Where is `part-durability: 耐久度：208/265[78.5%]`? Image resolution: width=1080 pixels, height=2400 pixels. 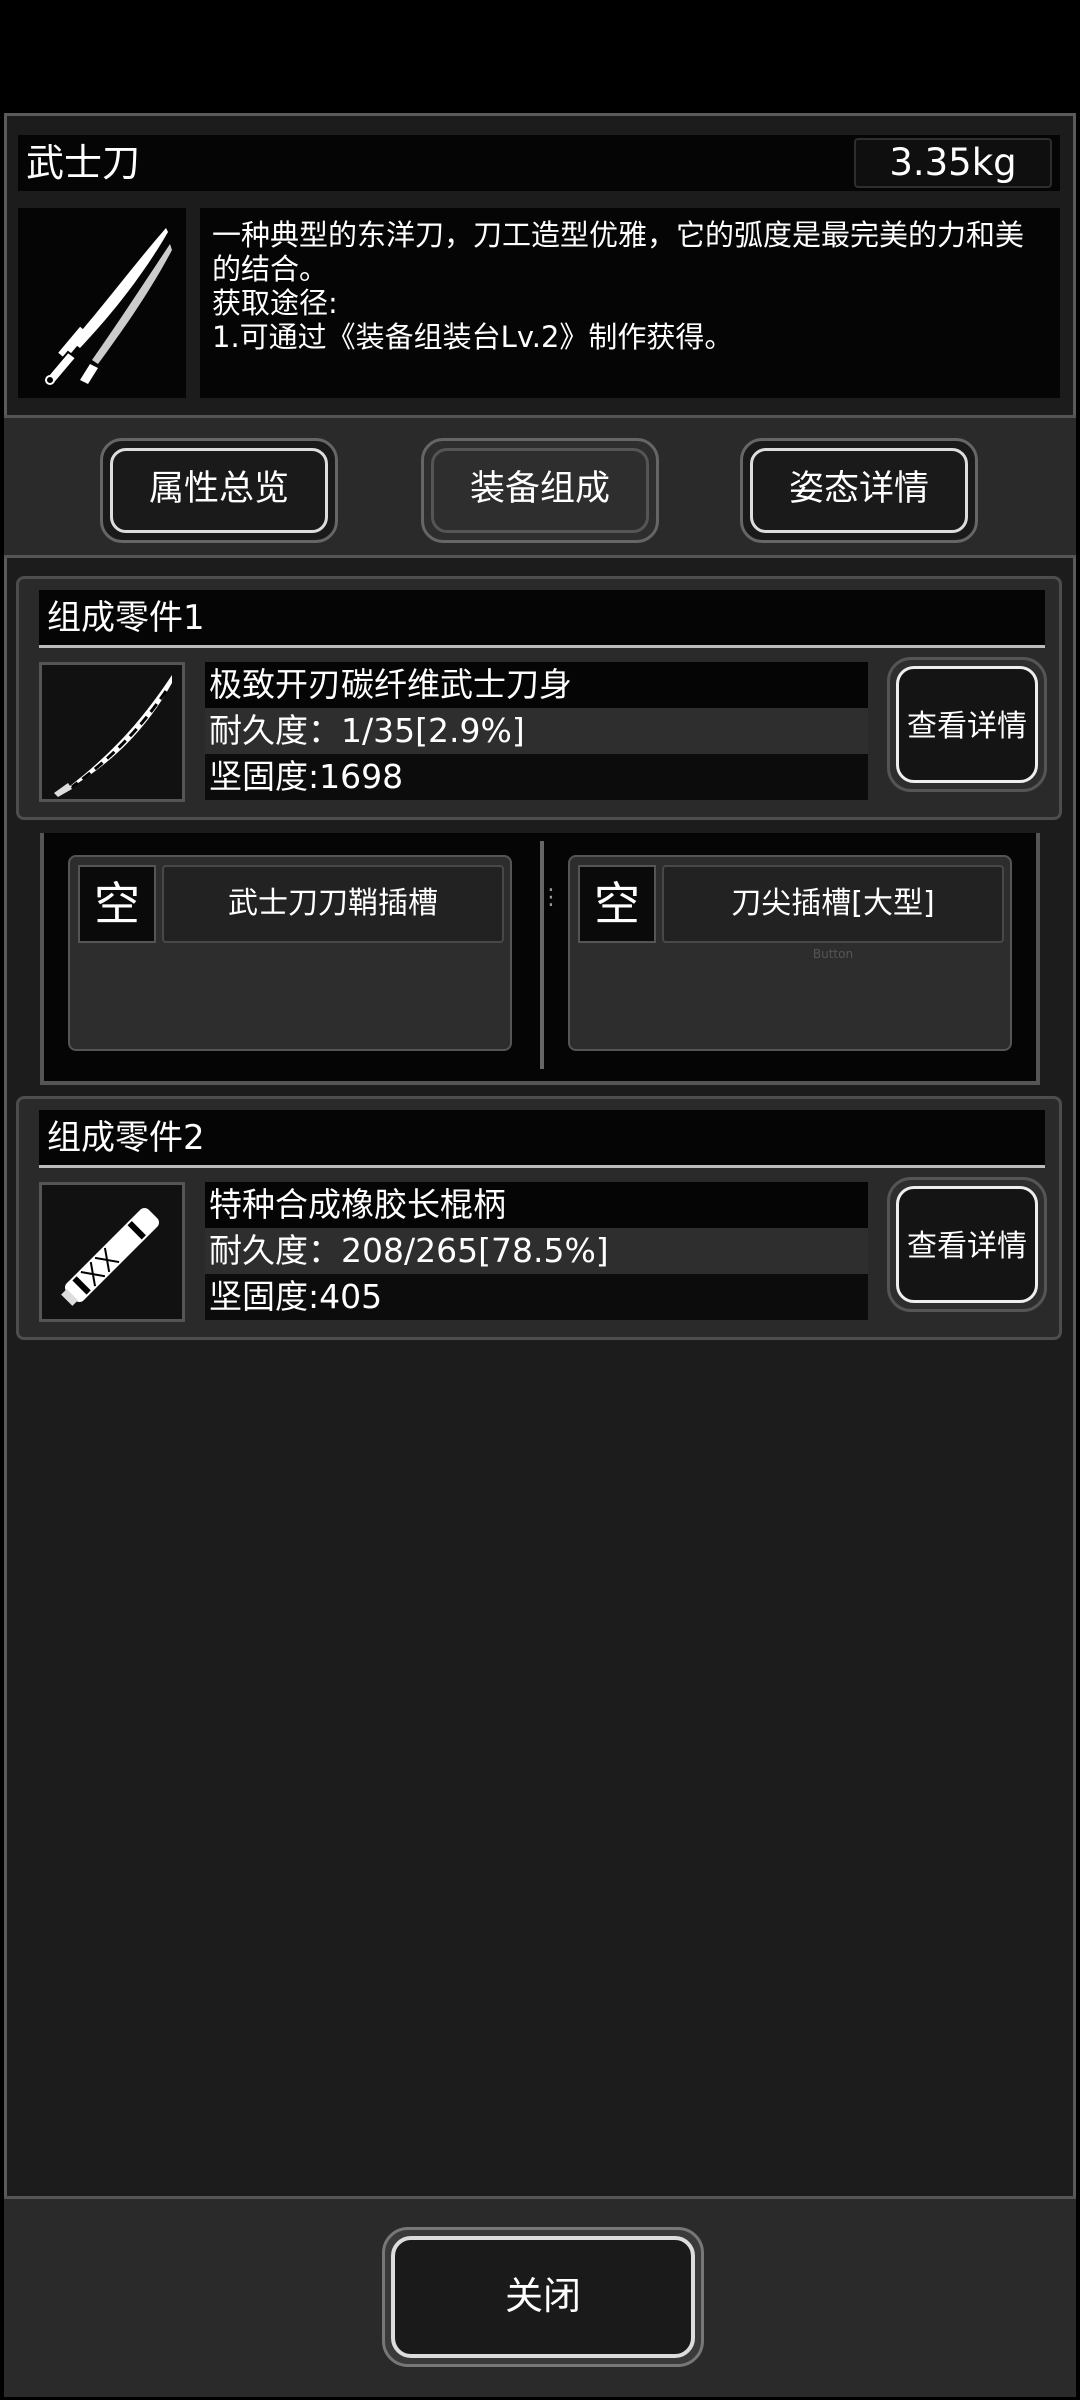 part-durability: 耐久度：208/265[78.5%] is located at coordinates (536, 1251).